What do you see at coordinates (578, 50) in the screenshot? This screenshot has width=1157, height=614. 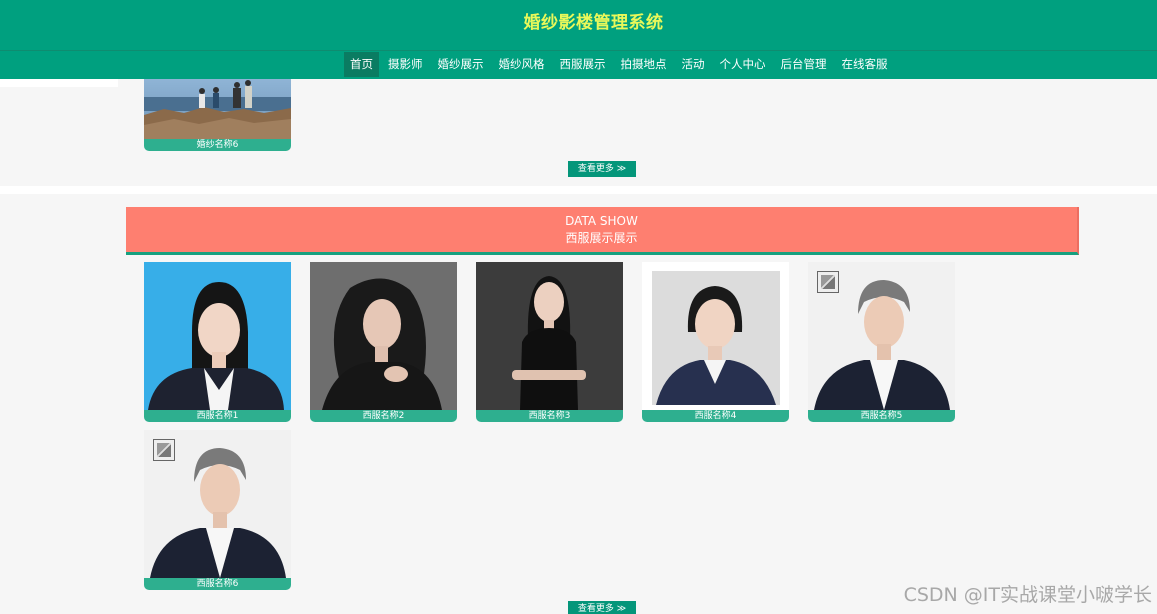 I see `header-divider` at bounding box center [578, 50].